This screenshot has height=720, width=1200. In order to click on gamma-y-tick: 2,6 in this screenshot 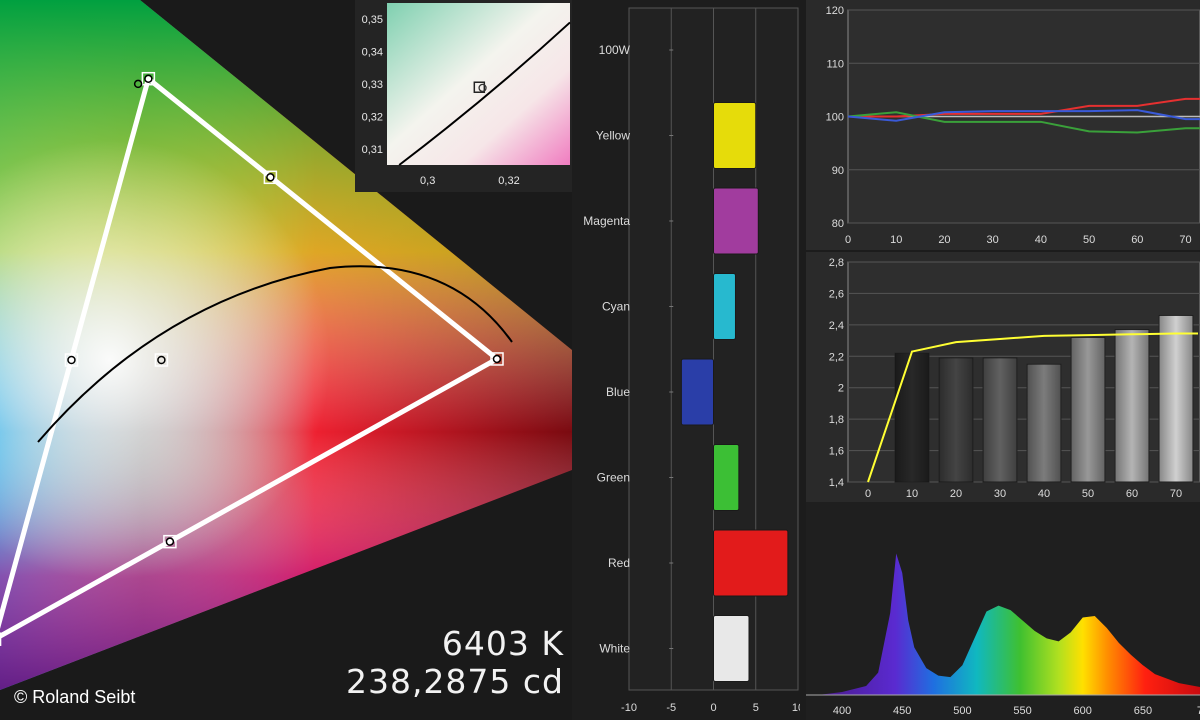, I will do `click(836, 294)`.